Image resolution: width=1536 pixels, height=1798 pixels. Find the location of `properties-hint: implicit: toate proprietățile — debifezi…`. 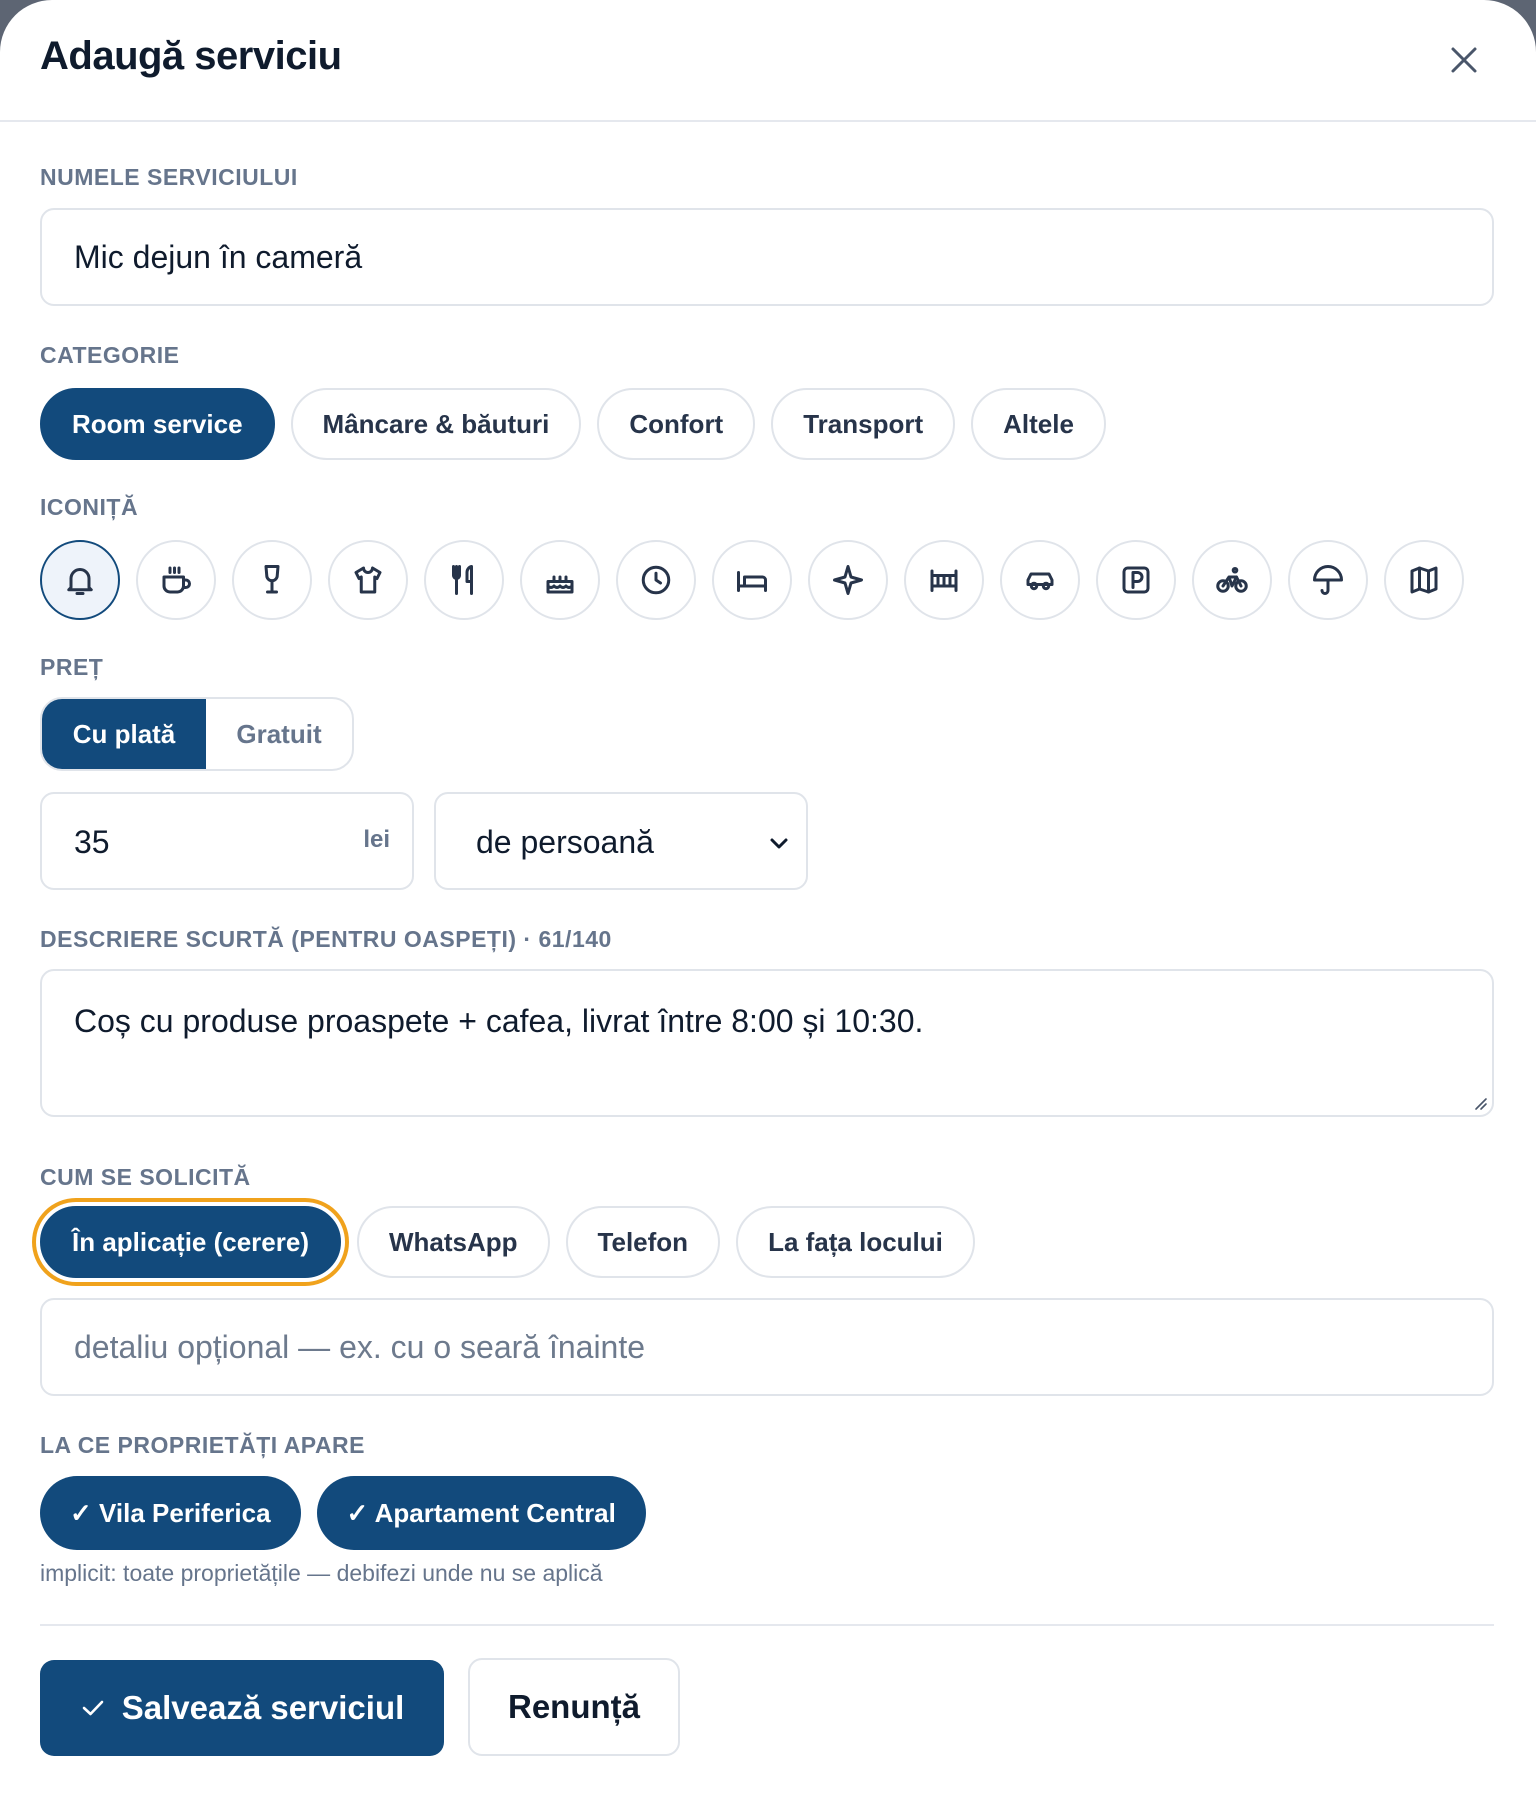

properties-hint: implicit: toate proprietățile — debifezi… is located at coordinates (321, 1573).